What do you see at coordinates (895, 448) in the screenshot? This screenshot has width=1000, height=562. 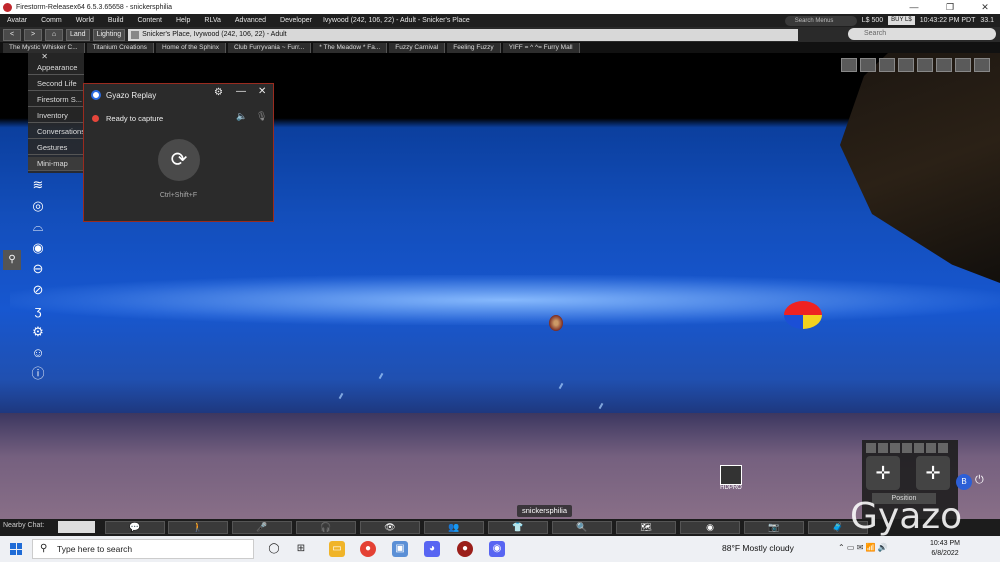 I see `run-icon` at bounding box center [895, 448].